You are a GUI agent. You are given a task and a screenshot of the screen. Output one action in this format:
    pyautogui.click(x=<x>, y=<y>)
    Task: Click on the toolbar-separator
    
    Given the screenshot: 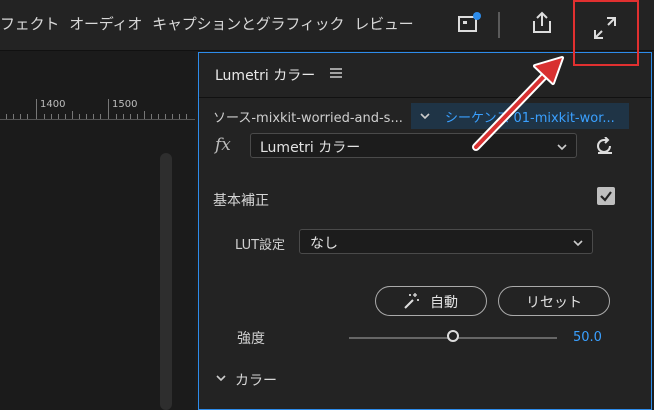 What is the action you would take?
    pyautogui.click(x=499, y=25)
    